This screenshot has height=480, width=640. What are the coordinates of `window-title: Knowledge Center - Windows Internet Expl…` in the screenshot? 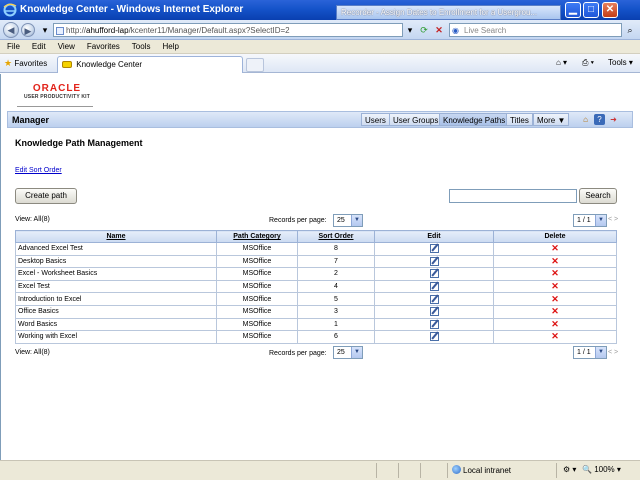 It's located at (132, 9).